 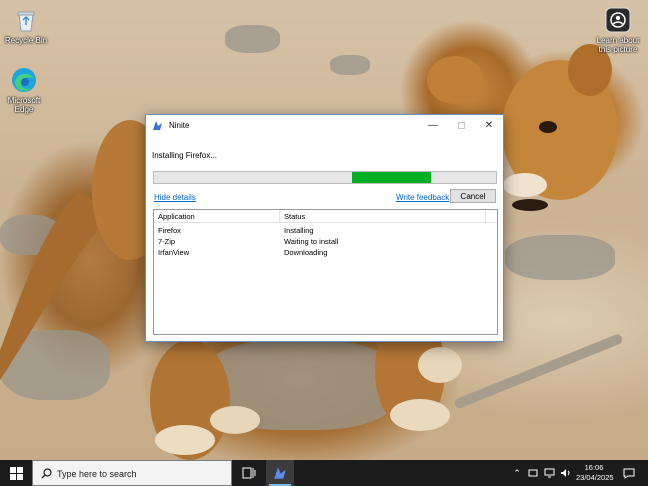 I want to click on show-hidden-icons-button: ⌃, so click(x=517, y=473).